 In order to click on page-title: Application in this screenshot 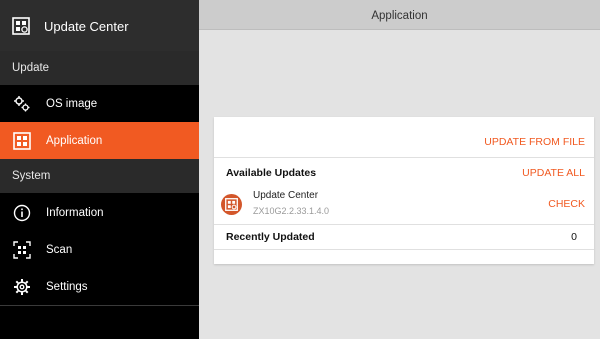, I will do `click(399, 16)`.